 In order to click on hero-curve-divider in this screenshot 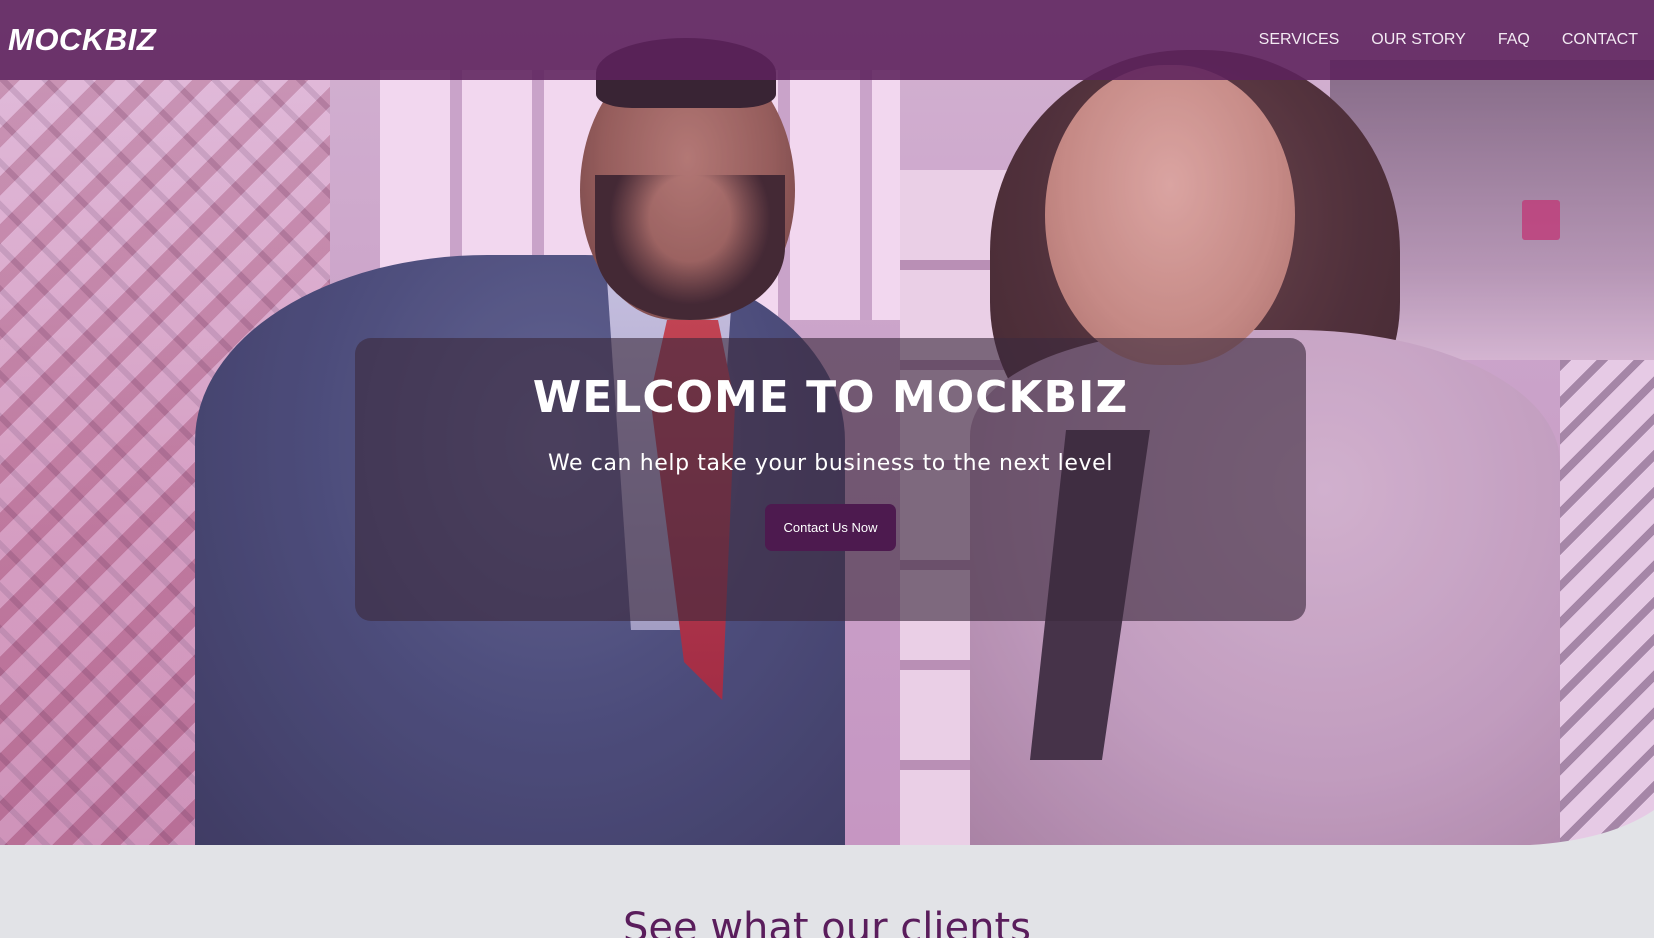, I will do `click(827, 827)`.